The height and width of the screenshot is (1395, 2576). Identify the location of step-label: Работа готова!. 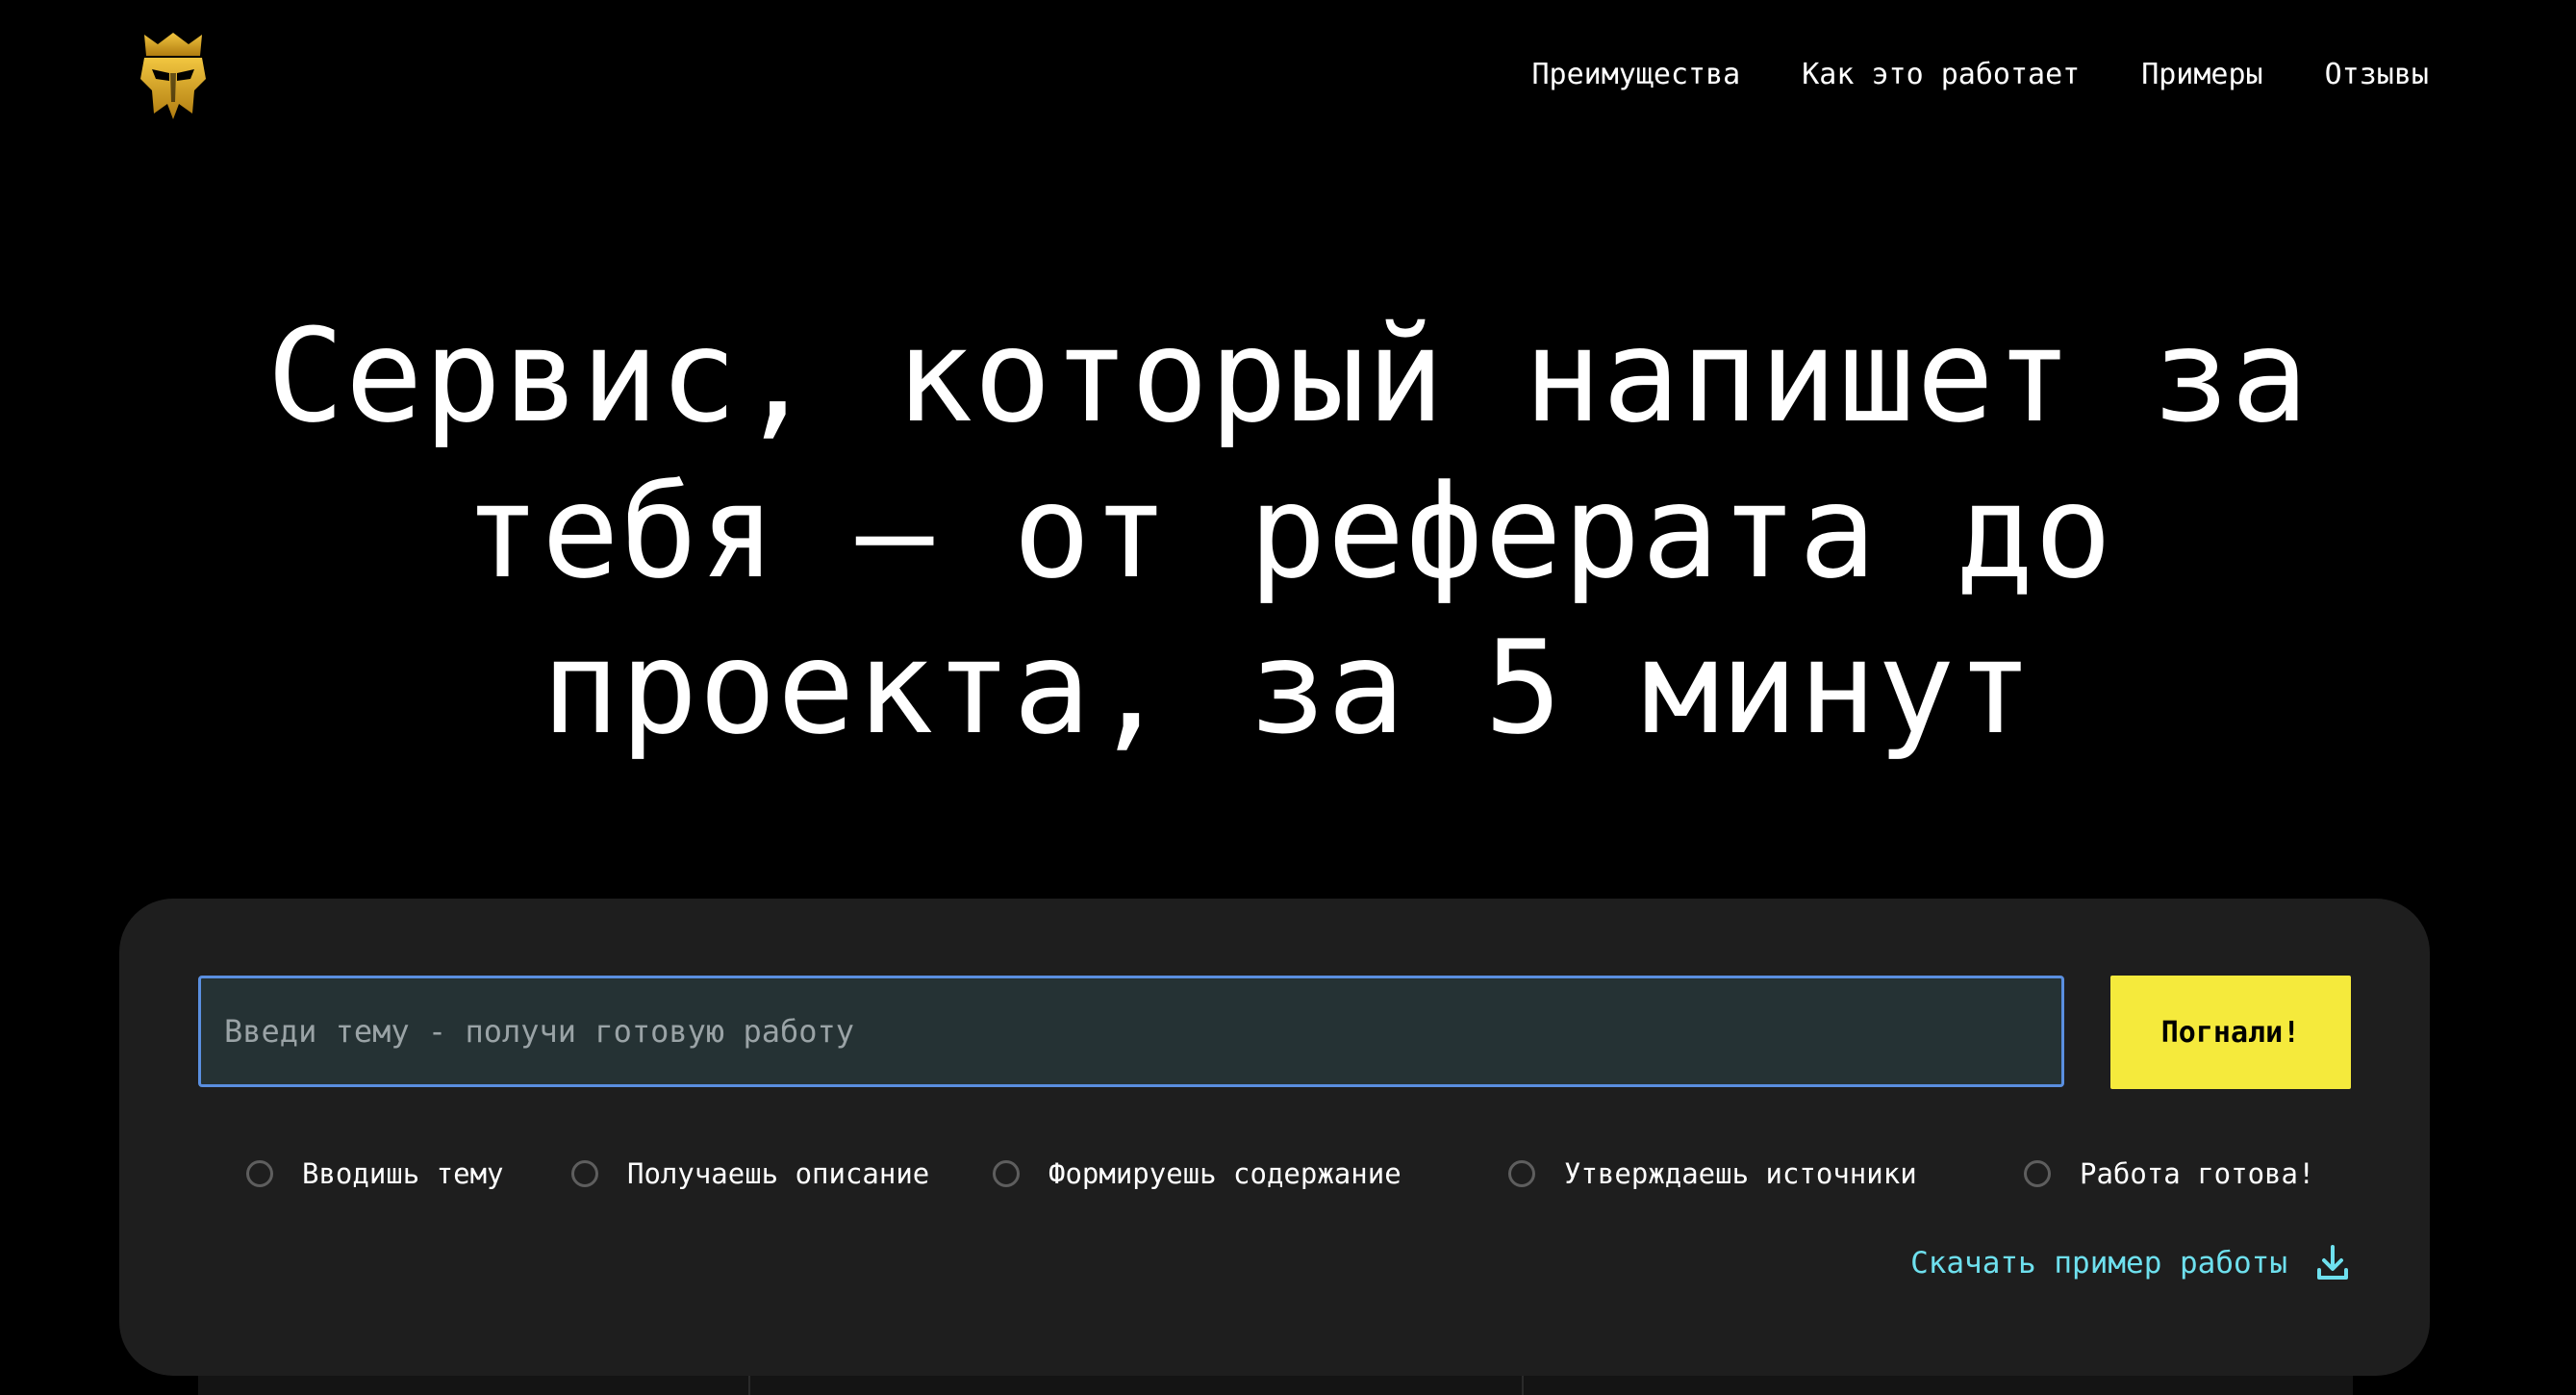
(2197, 1173).